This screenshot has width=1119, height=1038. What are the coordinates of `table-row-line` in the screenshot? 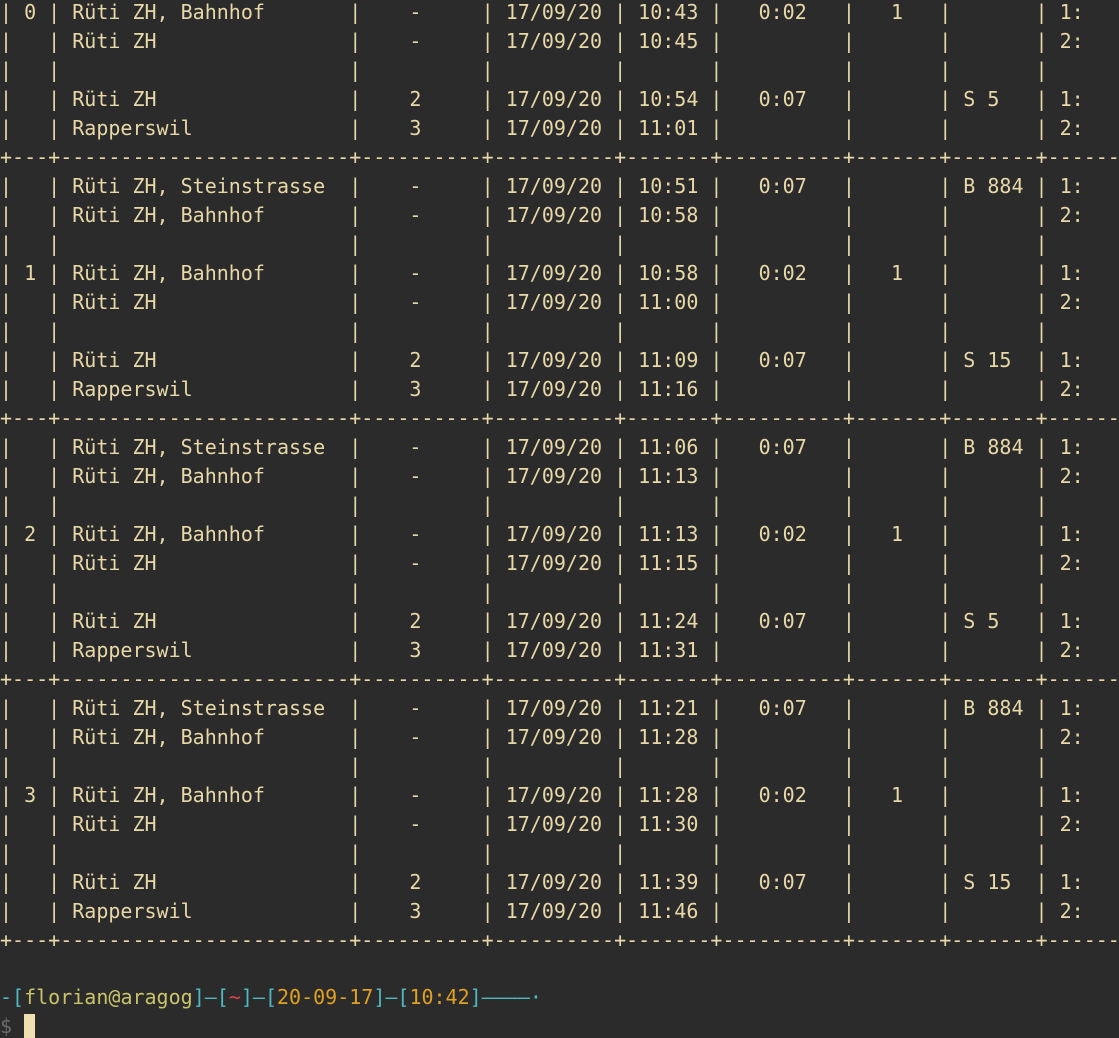 It's located at (559, 969).